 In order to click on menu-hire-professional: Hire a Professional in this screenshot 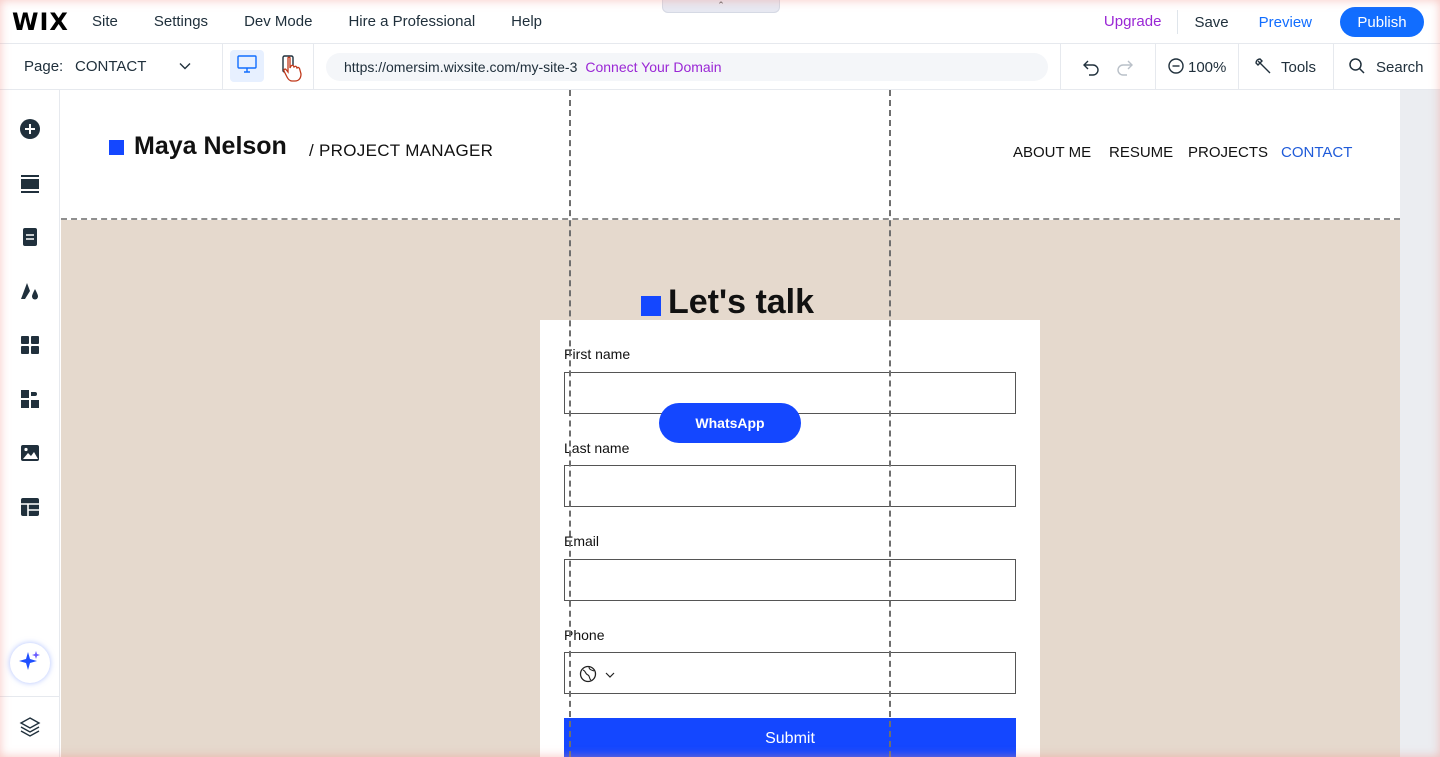, I will do `click(411, 21)`.